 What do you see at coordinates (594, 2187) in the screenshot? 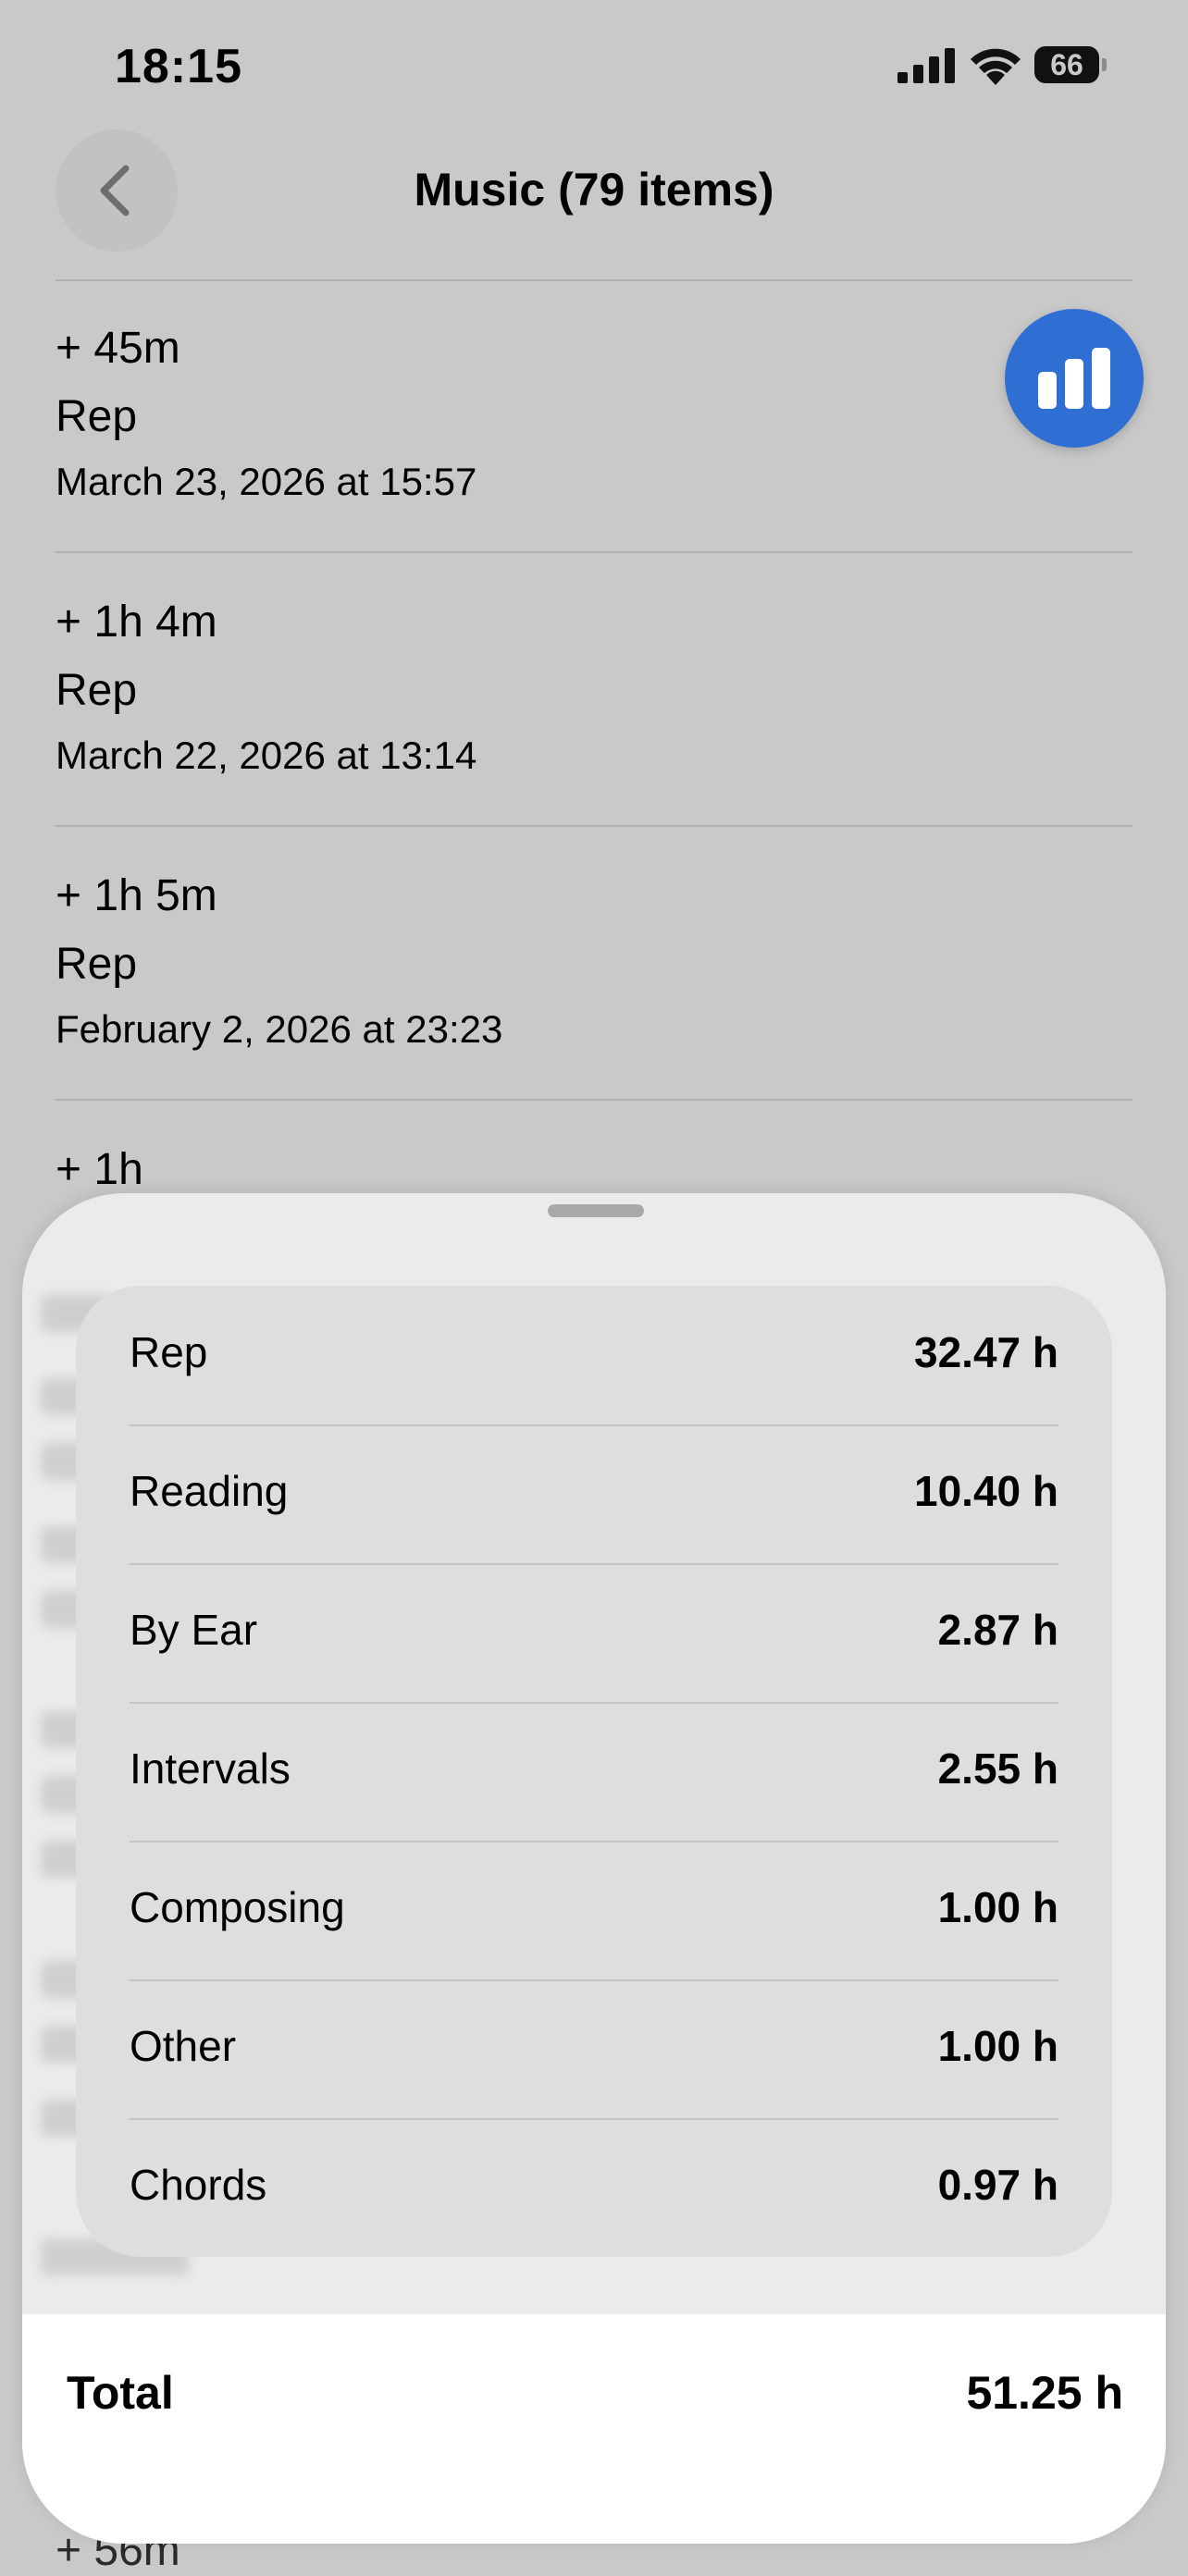
I see `category-row-chords: Chords 0.97 h` at bounding box center [594, 2187].